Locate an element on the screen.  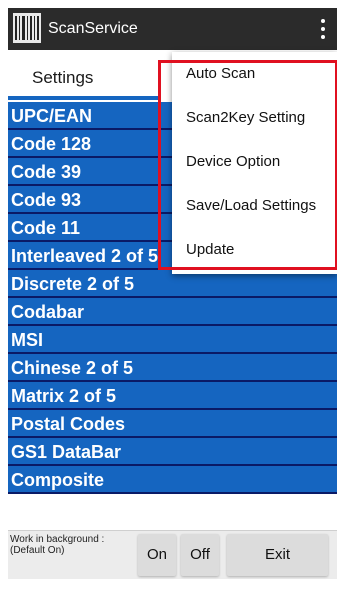
app-title: ScanService is located at coordinates (93, 28).